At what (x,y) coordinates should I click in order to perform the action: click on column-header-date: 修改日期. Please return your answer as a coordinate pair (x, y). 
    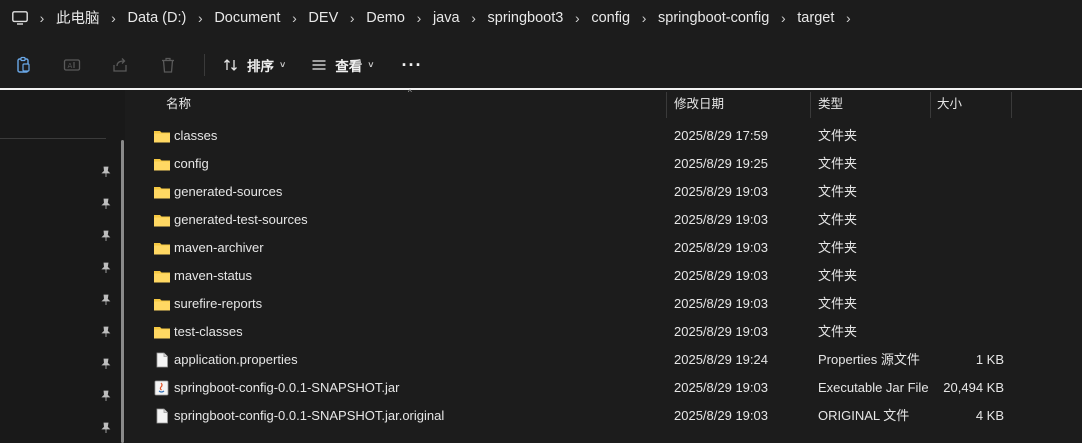
    Looking at the image, I should click on (739, 104).